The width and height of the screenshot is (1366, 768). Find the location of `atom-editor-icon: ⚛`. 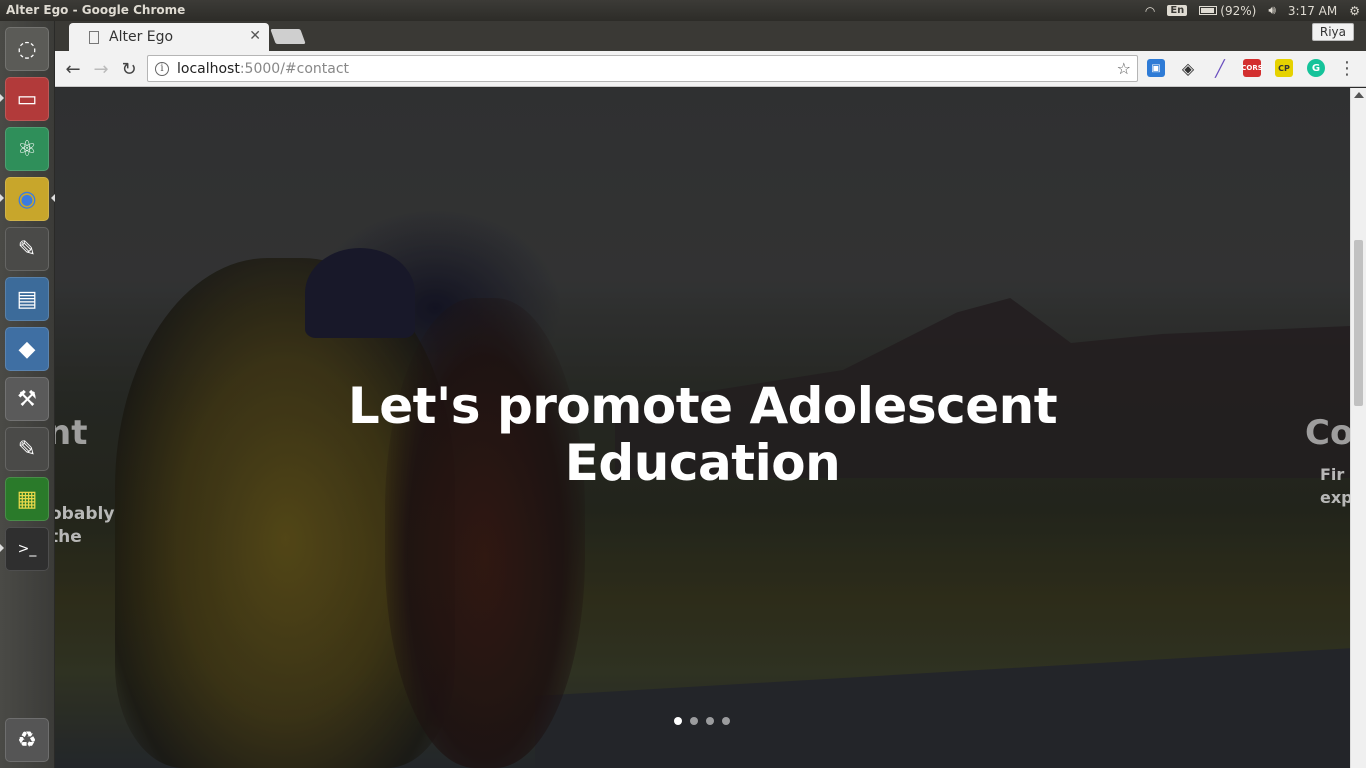

atom-editor-icon: ⚛ is located at coordinates (27, 149).